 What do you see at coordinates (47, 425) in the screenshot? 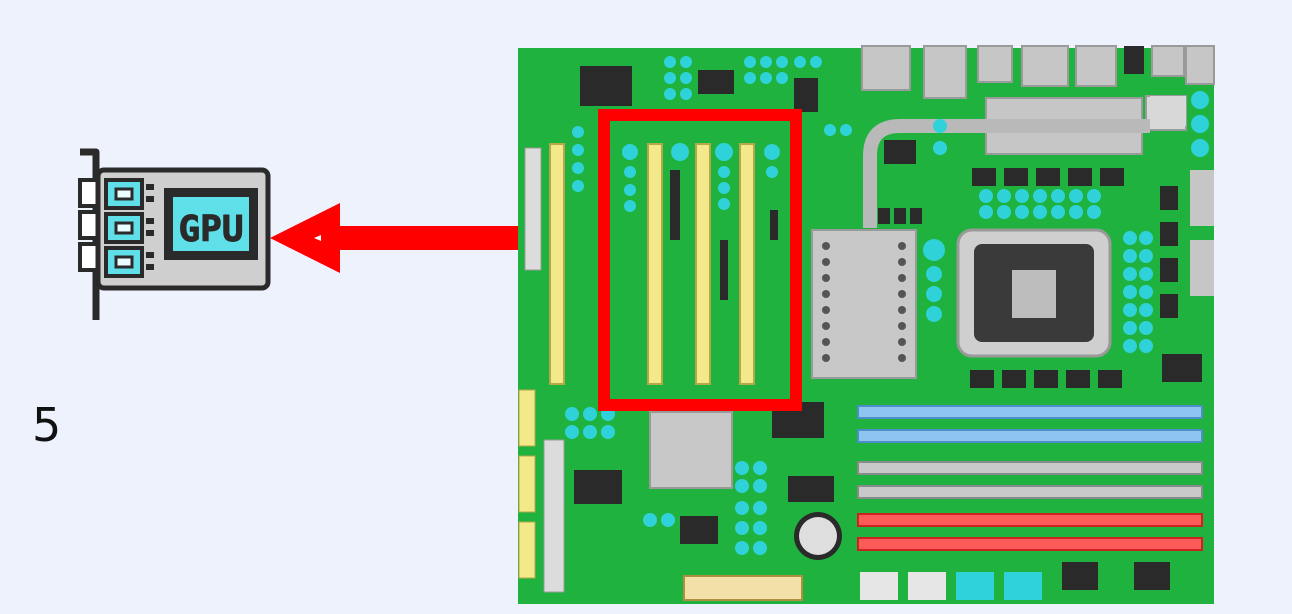
I see `step-number: 5` at bounding box center [47, 425].